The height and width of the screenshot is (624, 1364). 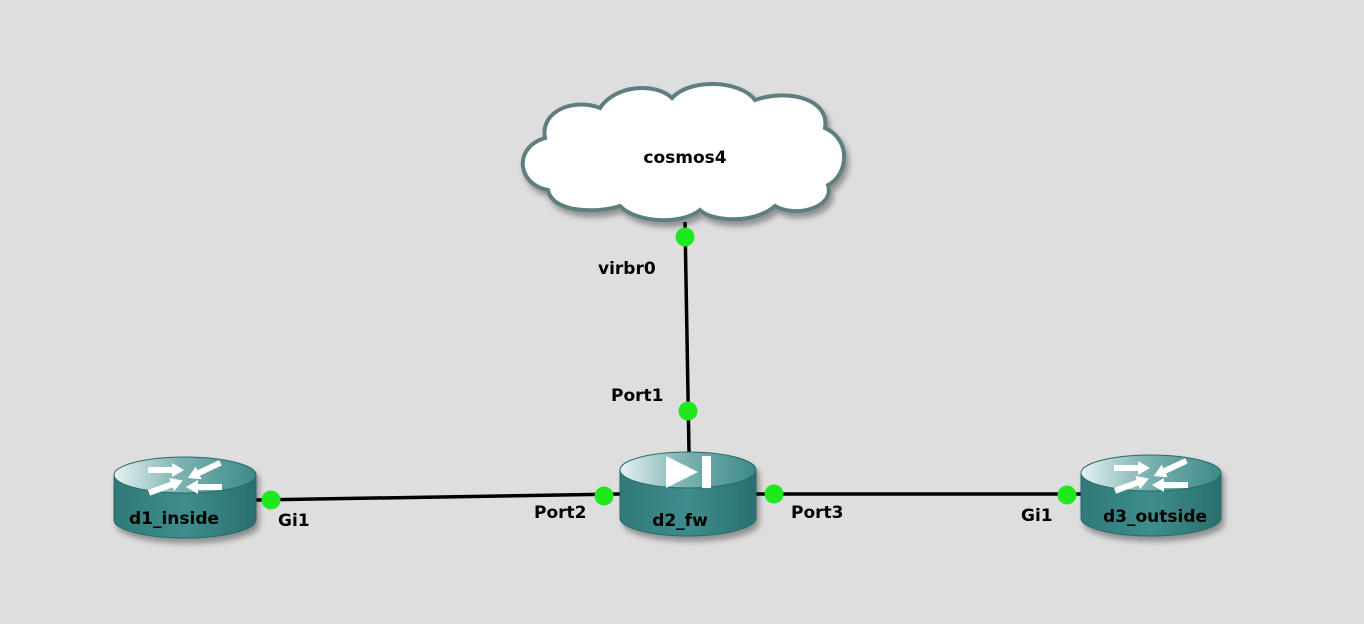 What do you see at coordinates (1155, 517) in the screenshot?
I see `node-label-d3_outside: d3_outside` at bounding box center [1155, 517].